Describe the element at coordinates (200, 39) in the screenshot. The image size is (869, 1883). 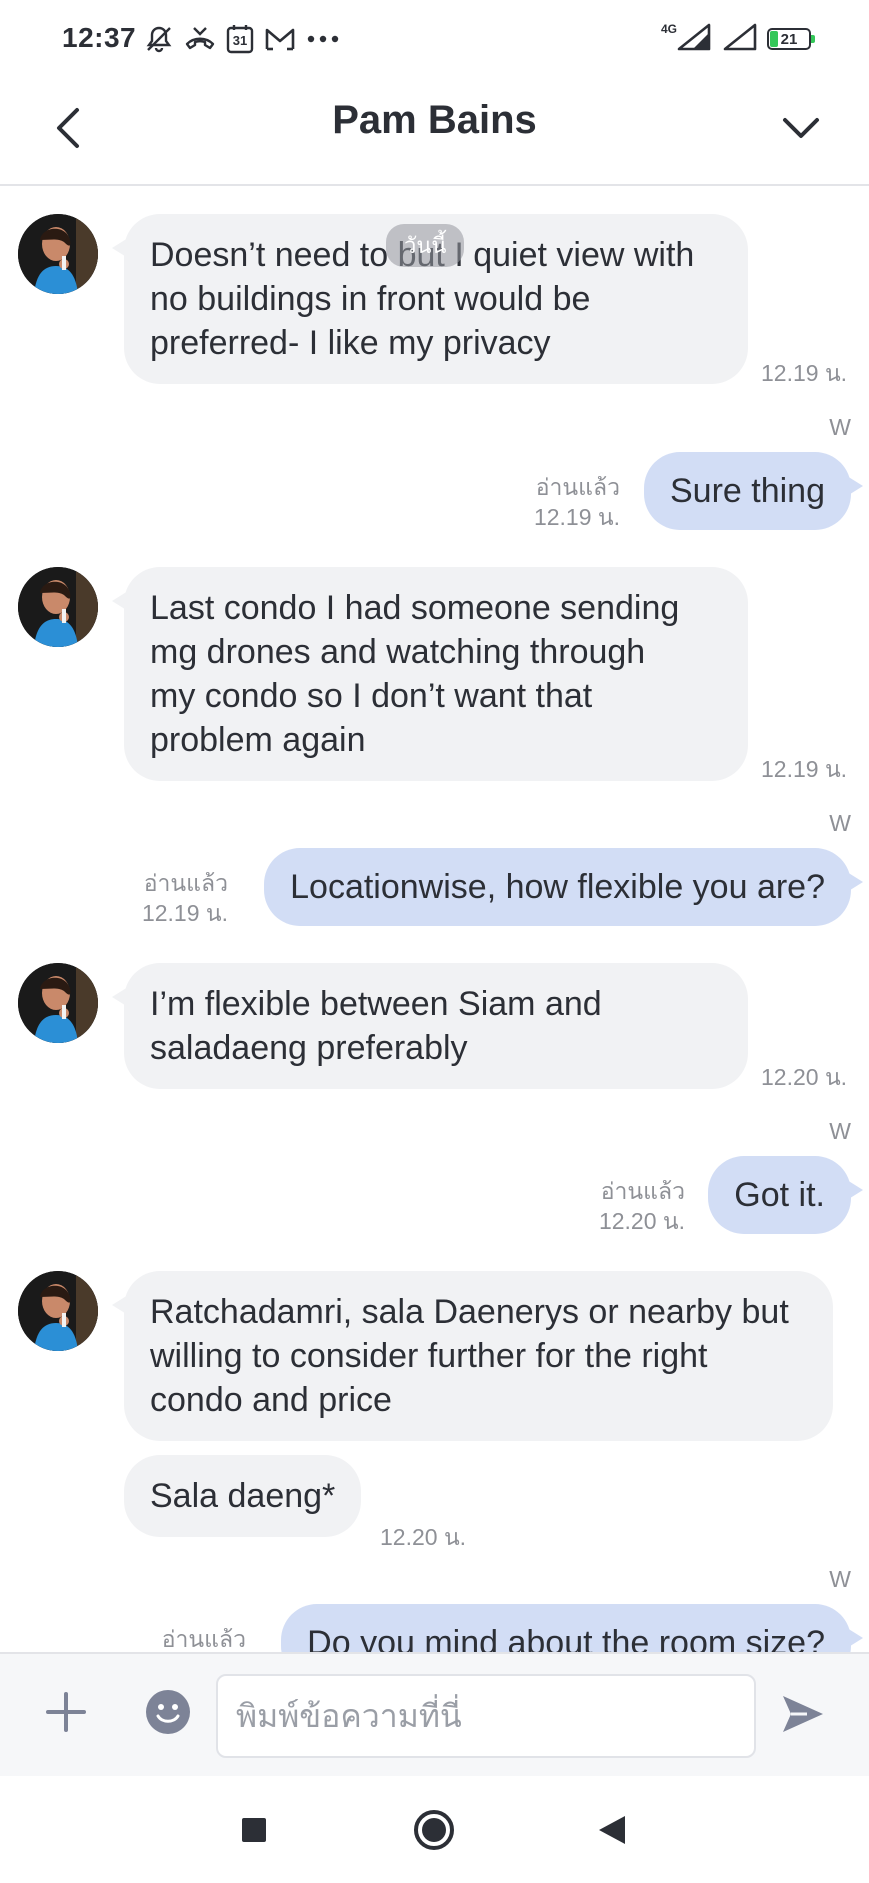
I see `missed-call-icon` at that location.